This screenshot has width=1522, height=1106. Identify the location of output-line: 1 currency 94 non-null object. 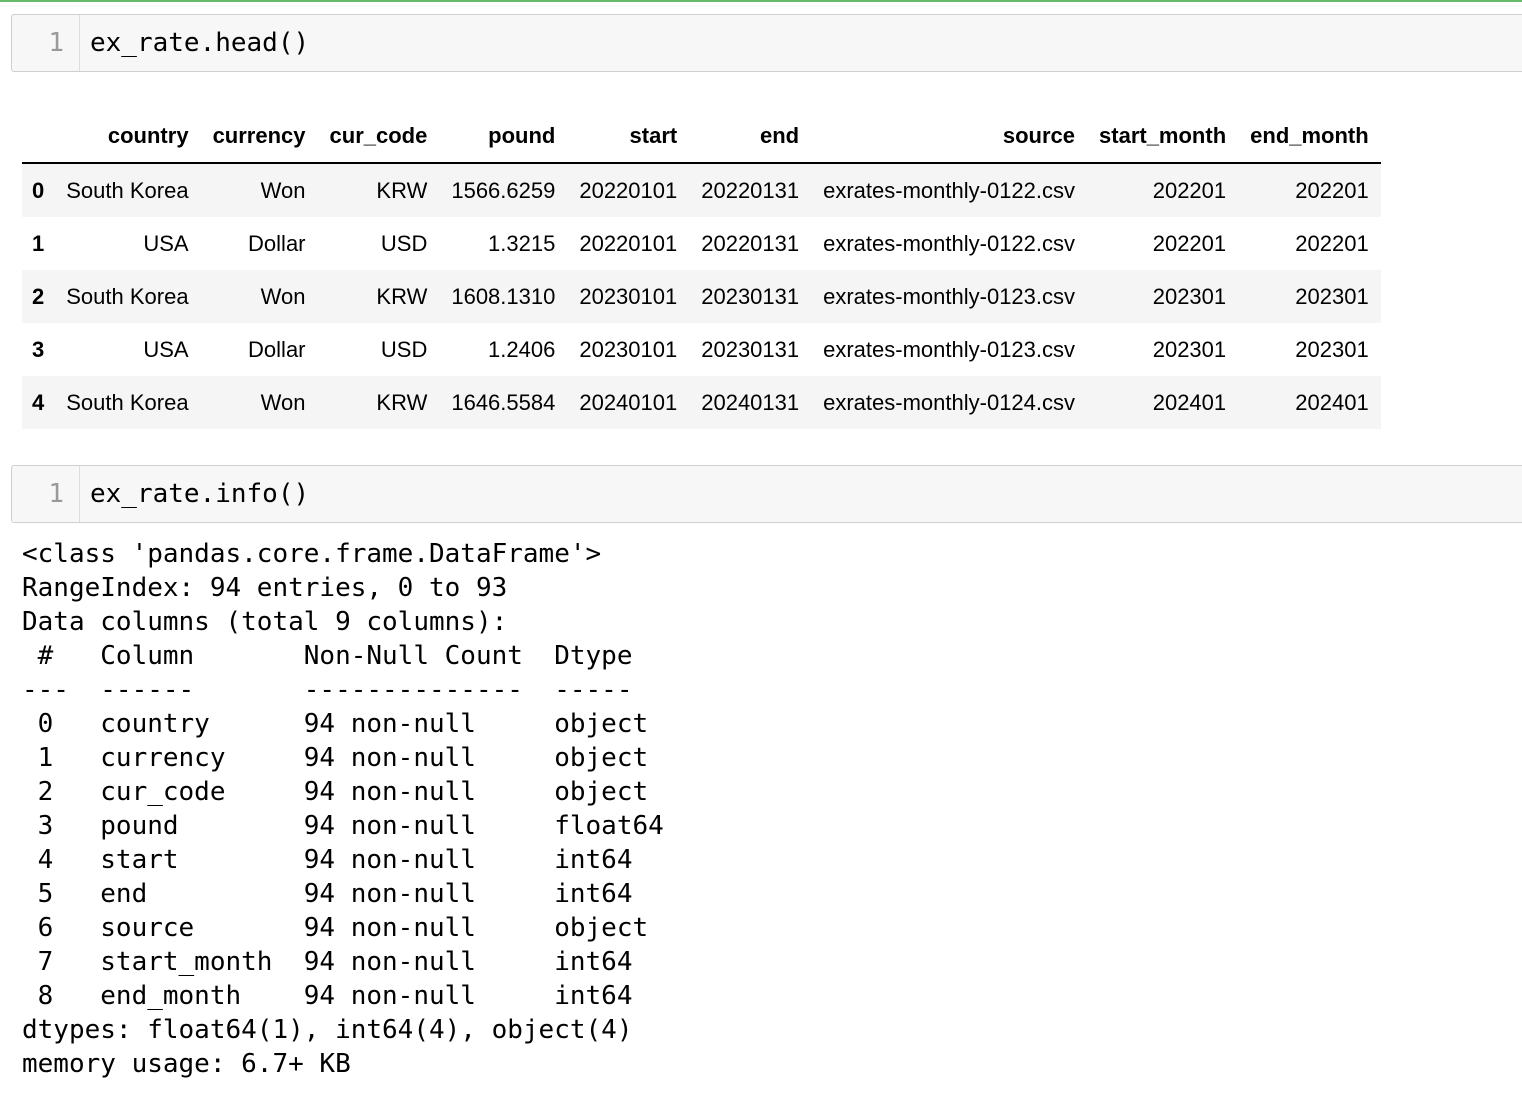
(343, 758).